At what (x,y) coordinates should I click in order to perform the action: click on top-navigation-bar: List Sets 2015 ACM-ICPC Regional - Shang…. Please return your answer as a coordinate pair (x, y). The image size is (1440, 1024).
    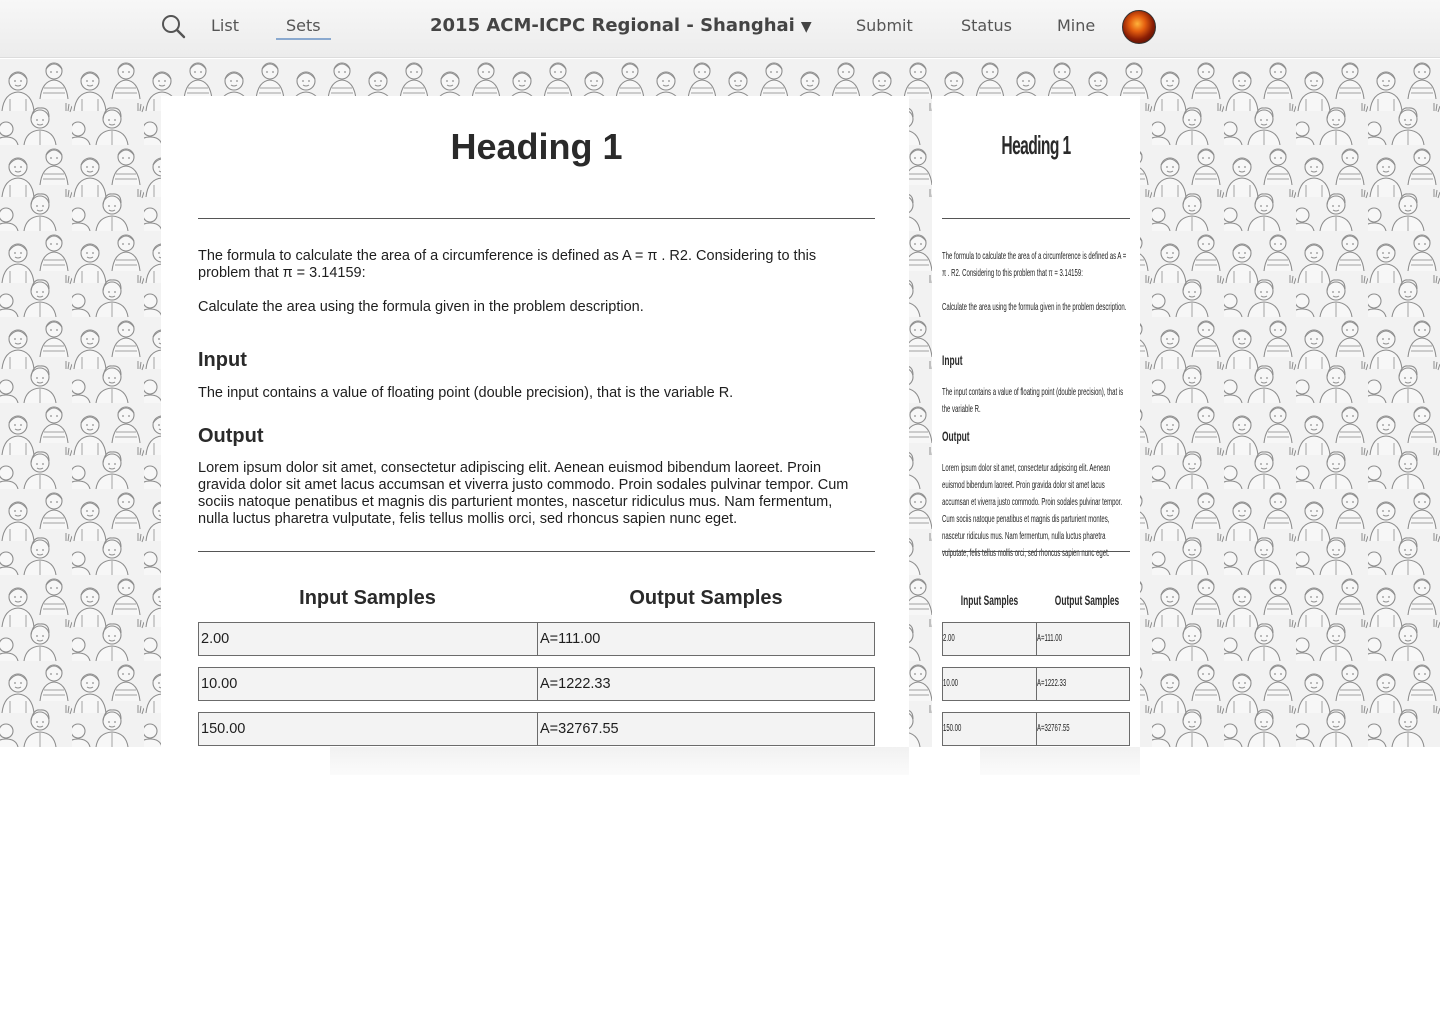
    Looking at the image, I should click on (720, 29).